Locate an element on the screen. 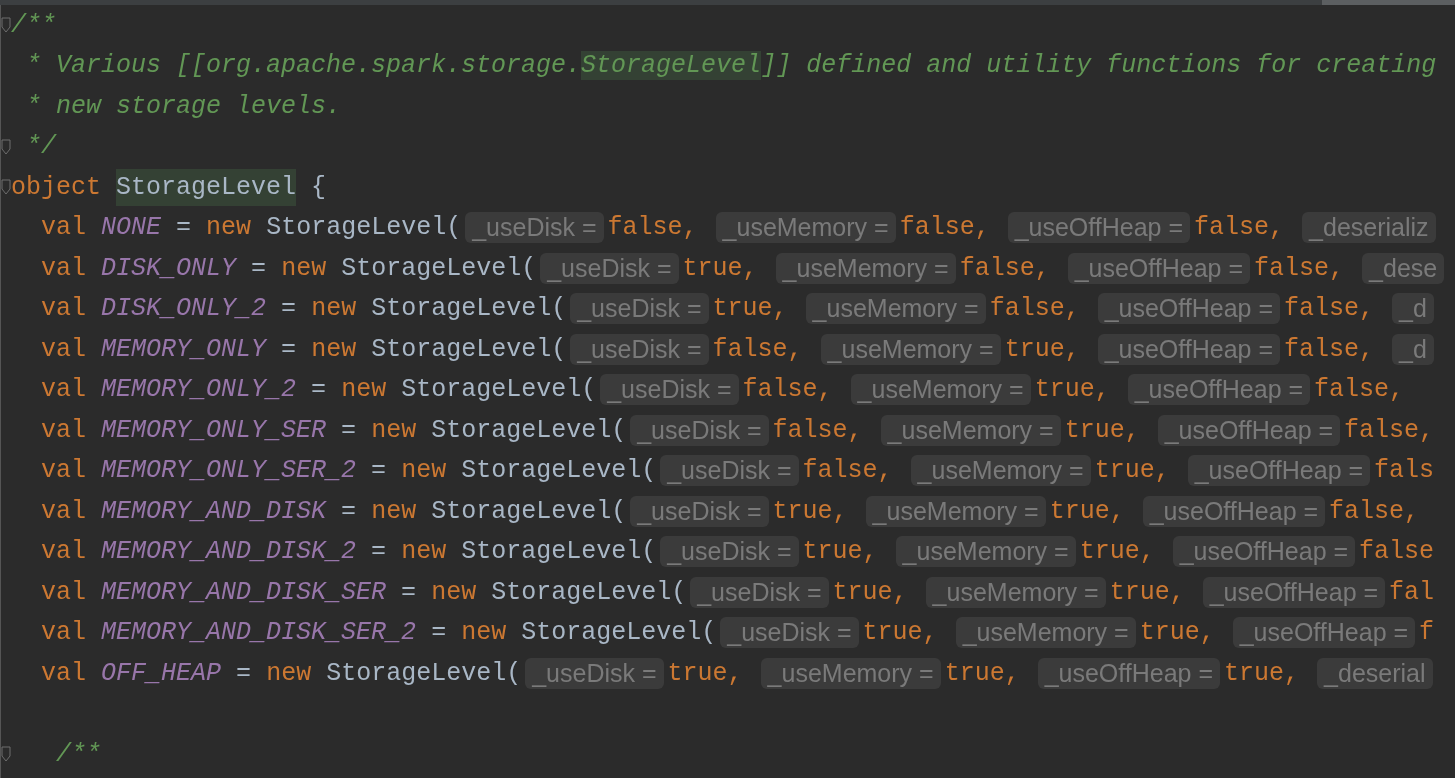 This screenshot has height=778, width=1455. constant-name: DISK_ONLY_2 is located at coordinates (184, 309).